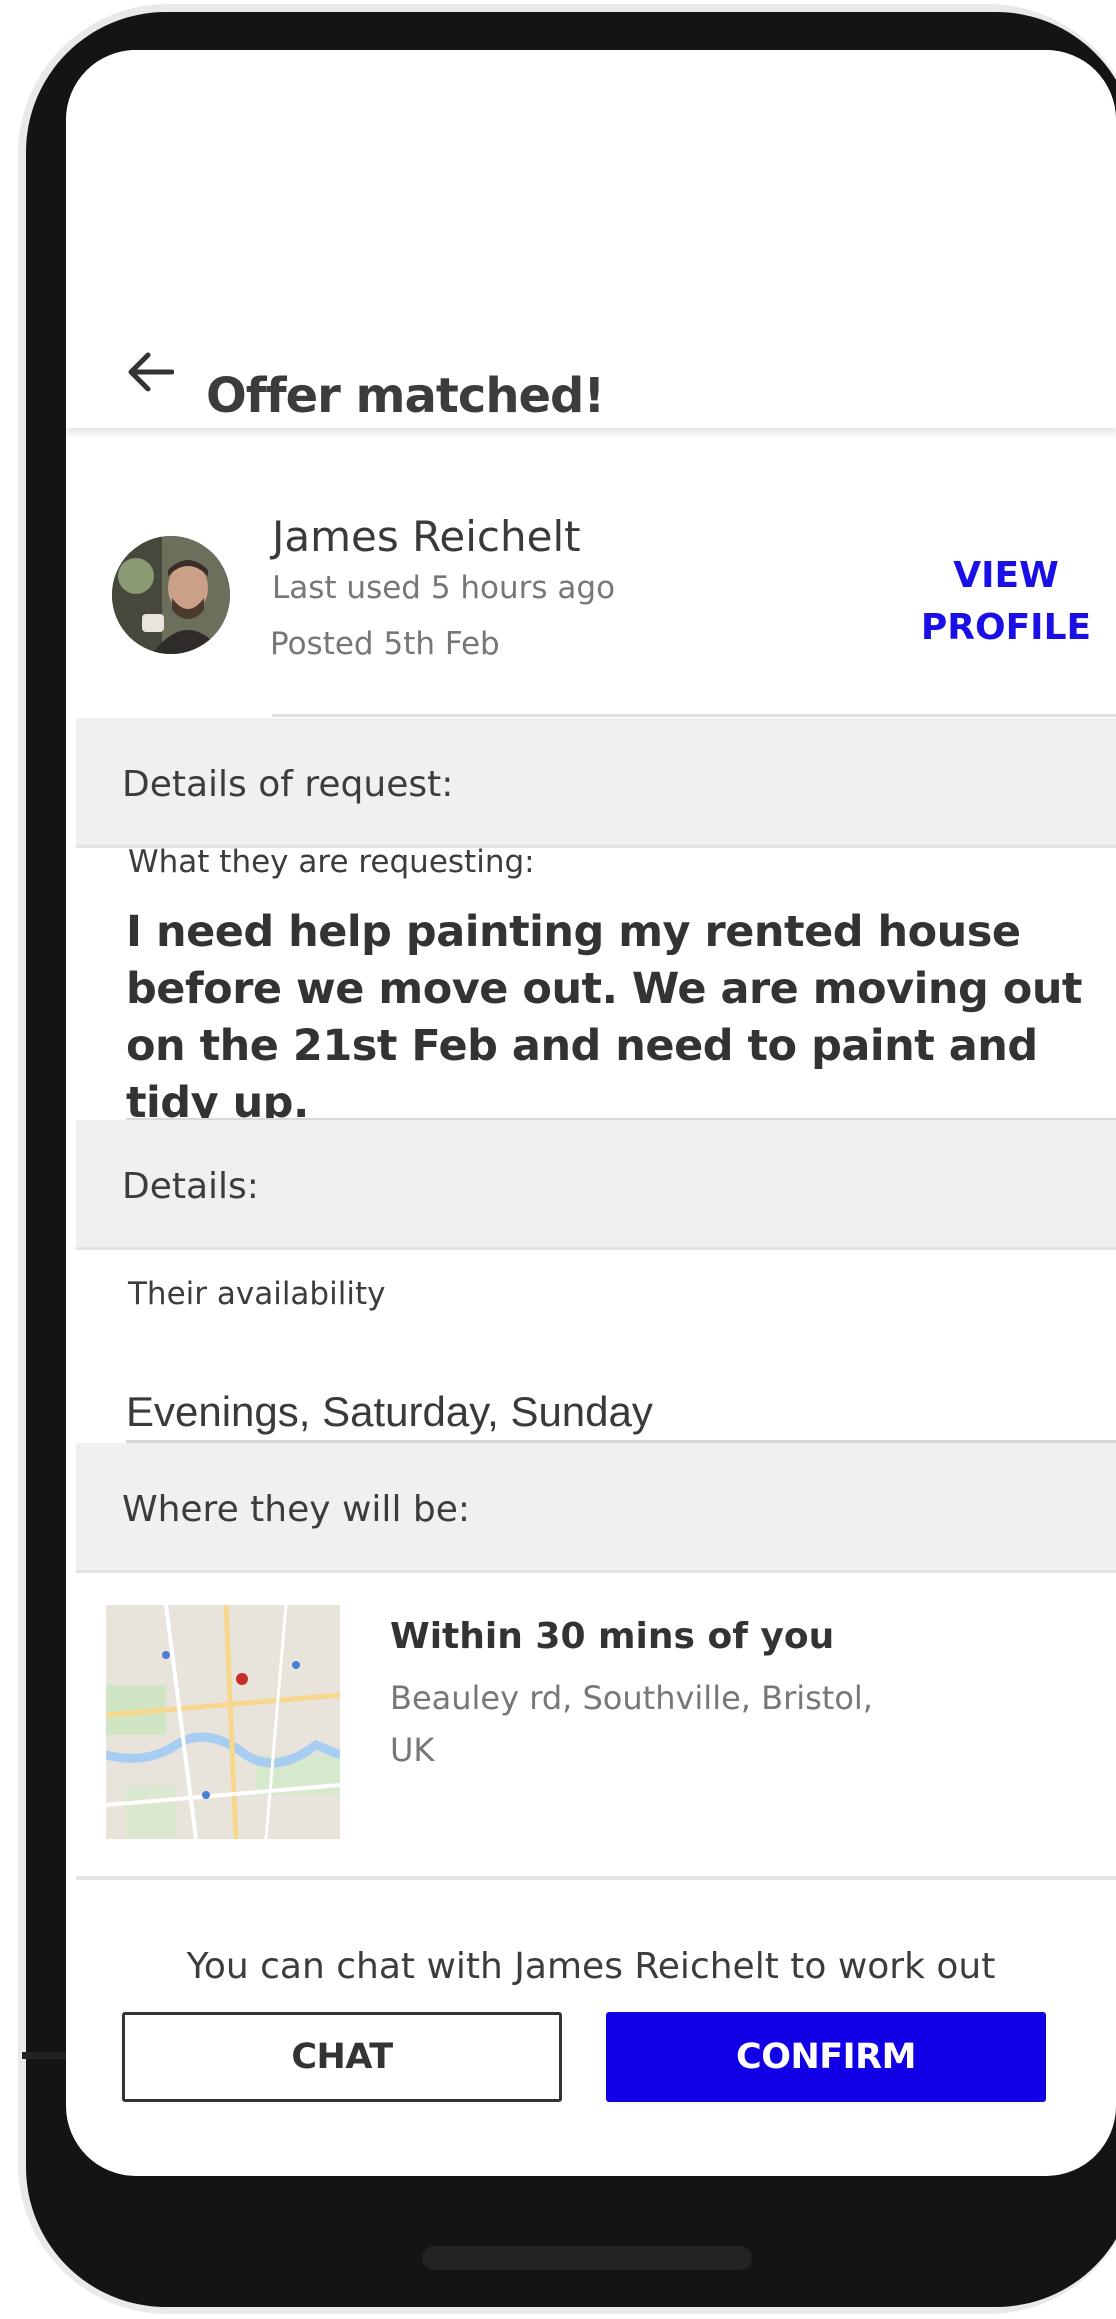  I want to click on avatar, so click(171, 595).